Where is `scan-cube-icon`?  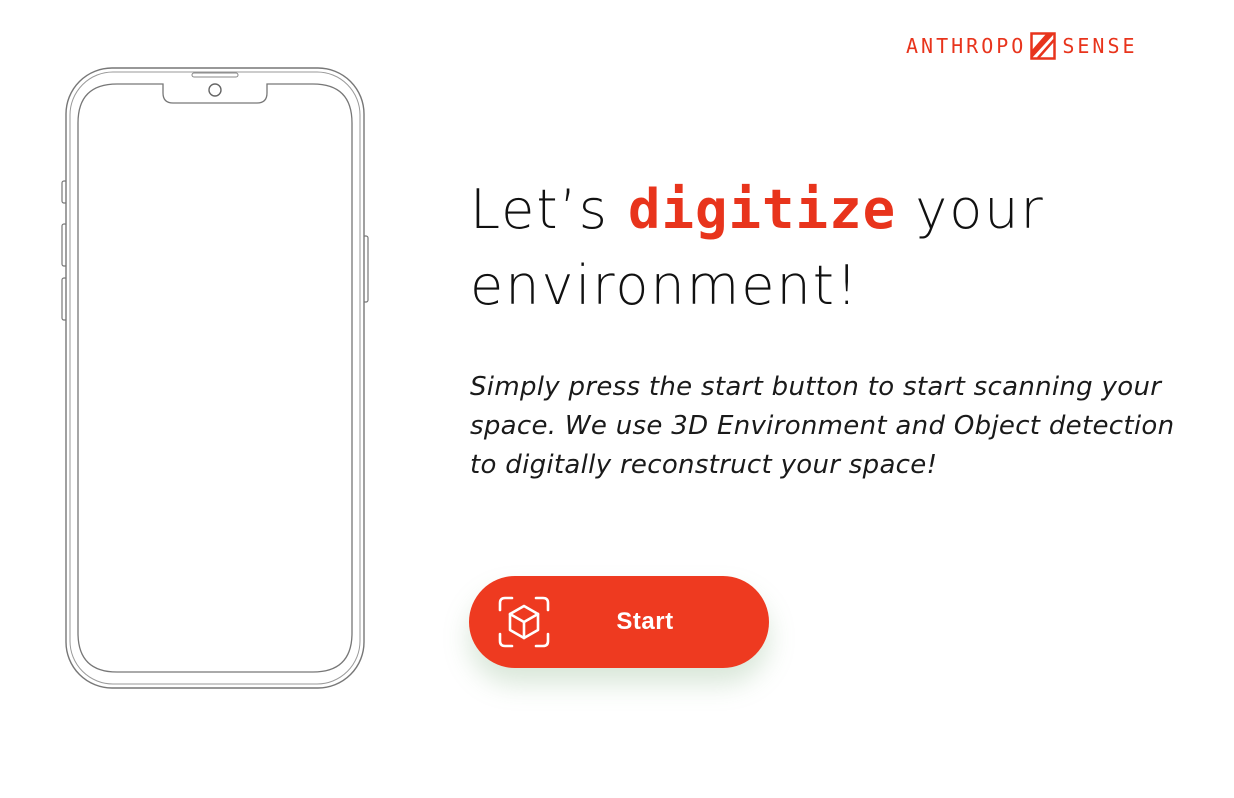 scan-cube-icon is located at coordinates (524, 622).